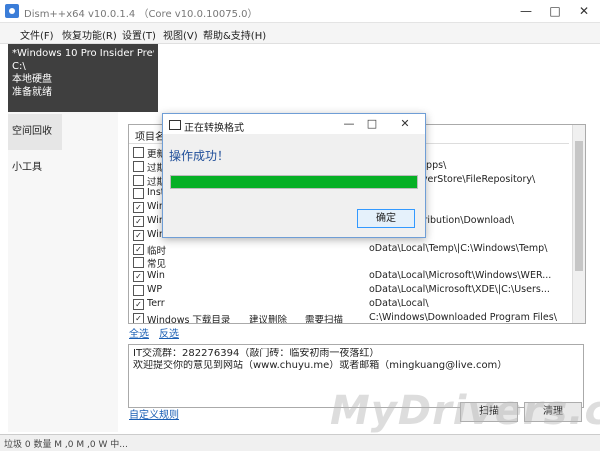 This screenshot has width=600, height=451. I want to click on progress-bar, so click(294, 182).